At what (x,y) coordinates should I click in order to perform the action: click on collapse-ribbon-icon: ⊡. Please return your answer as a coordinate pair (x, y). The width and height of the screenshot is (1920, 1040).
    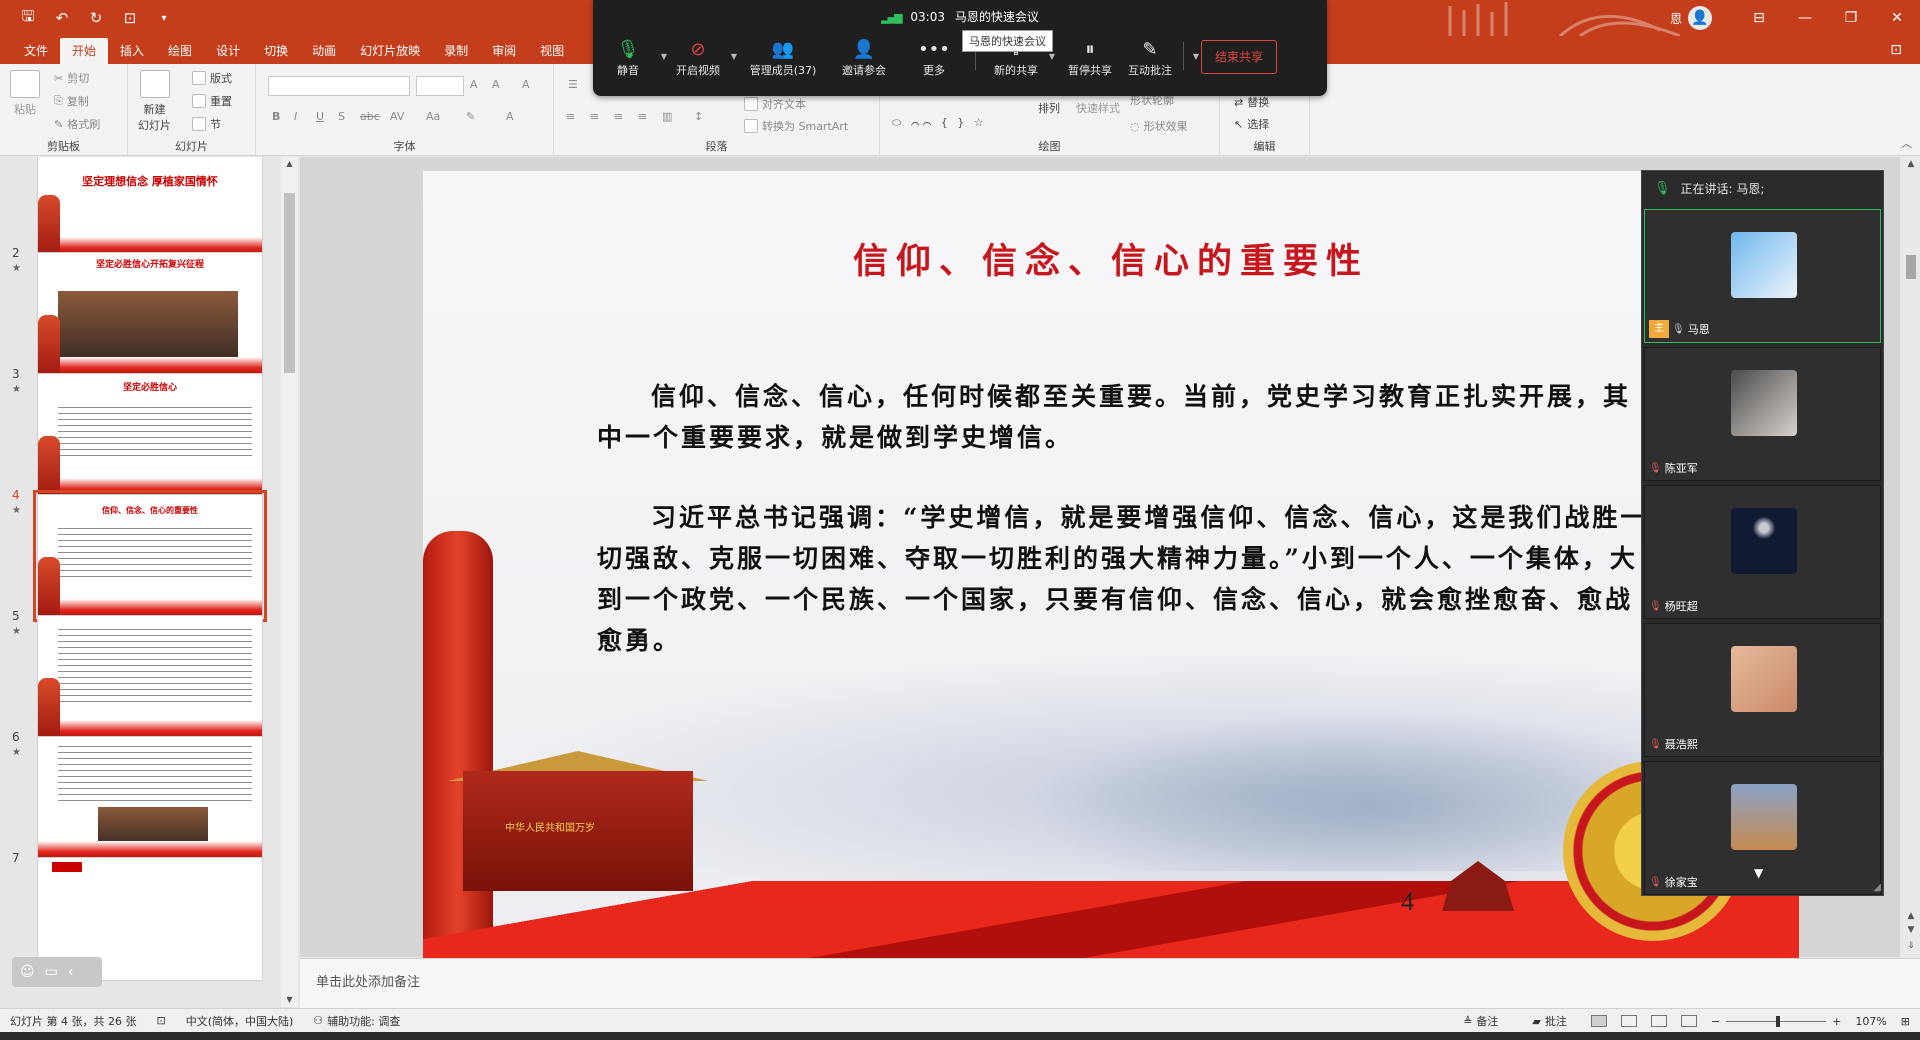
    Looking at the image, I should click on (1896, 50).